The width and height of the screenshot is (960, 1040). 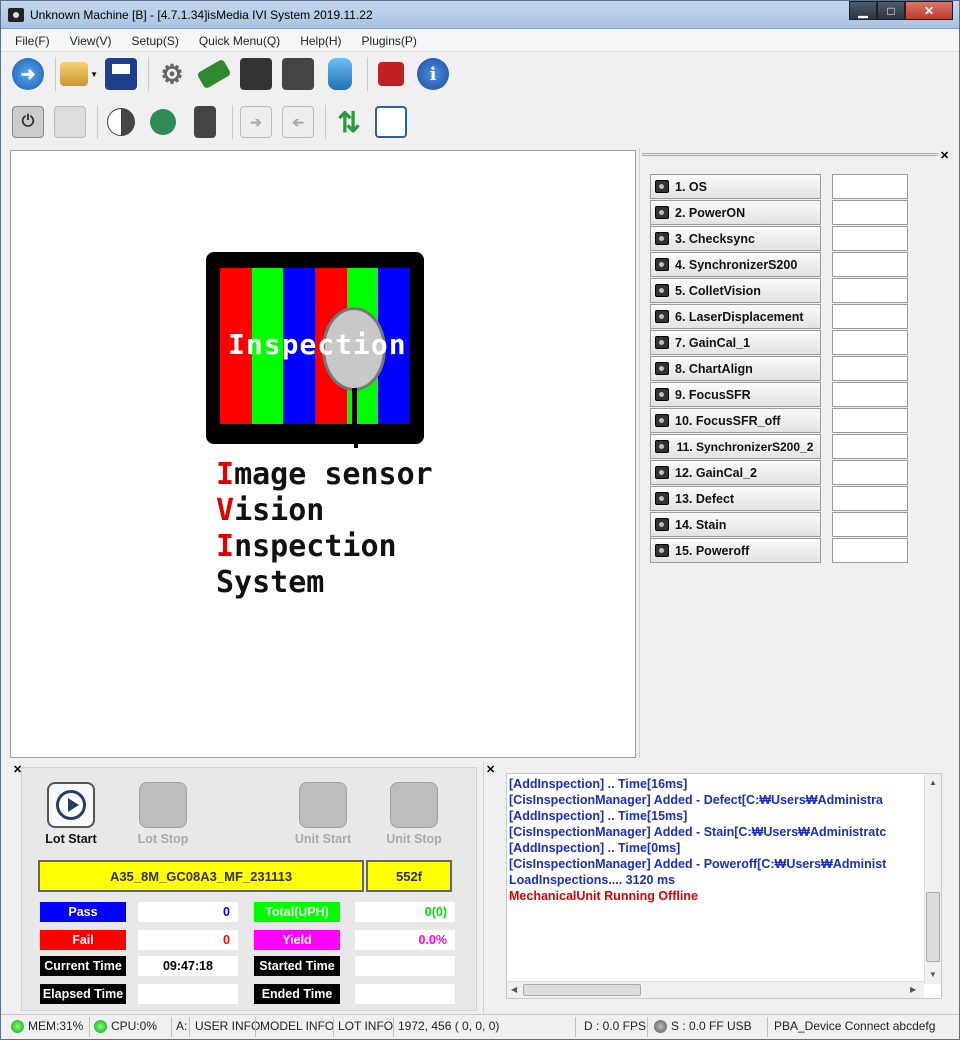 I want to click on play-icon, so click(x=71, y=805).